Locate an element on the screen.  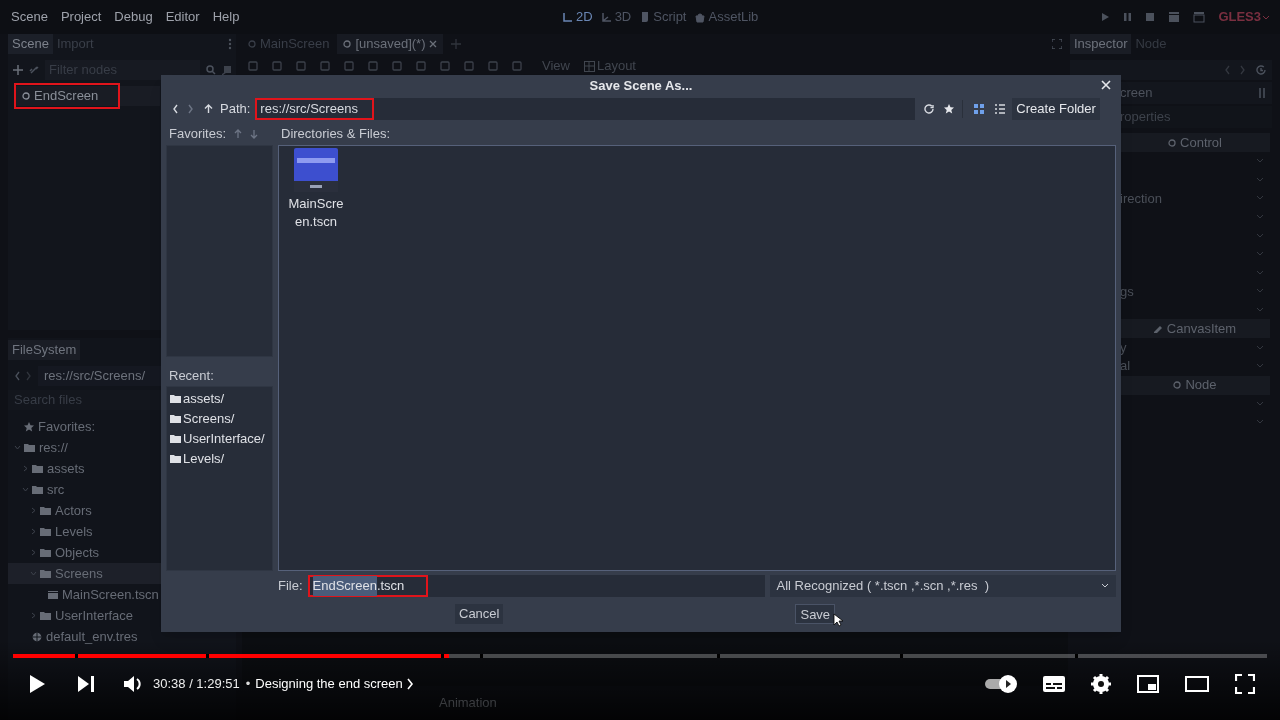
history-icon is located at coordinates (1261, 70).